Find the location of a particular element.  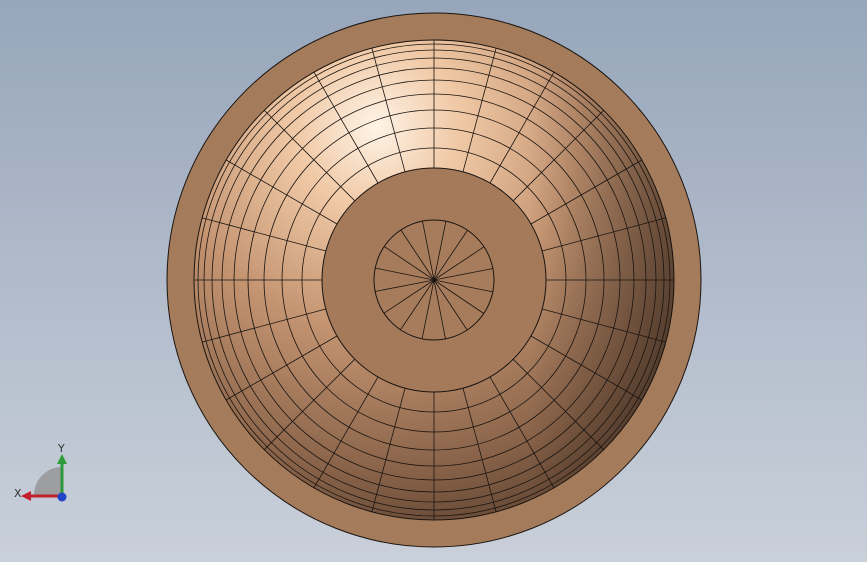

triad-plane is located at coordinates (48, 481).